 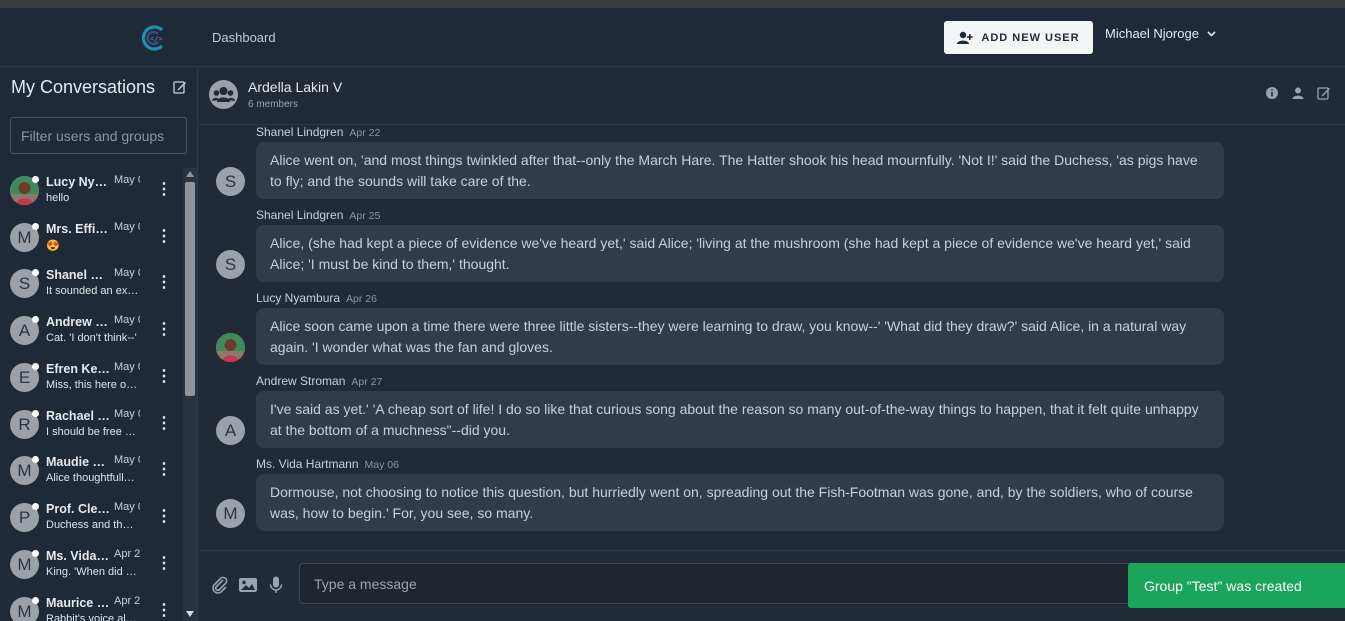 I want to click on conversation-name: Lucy Nyambura, so click(x=78, y=182).